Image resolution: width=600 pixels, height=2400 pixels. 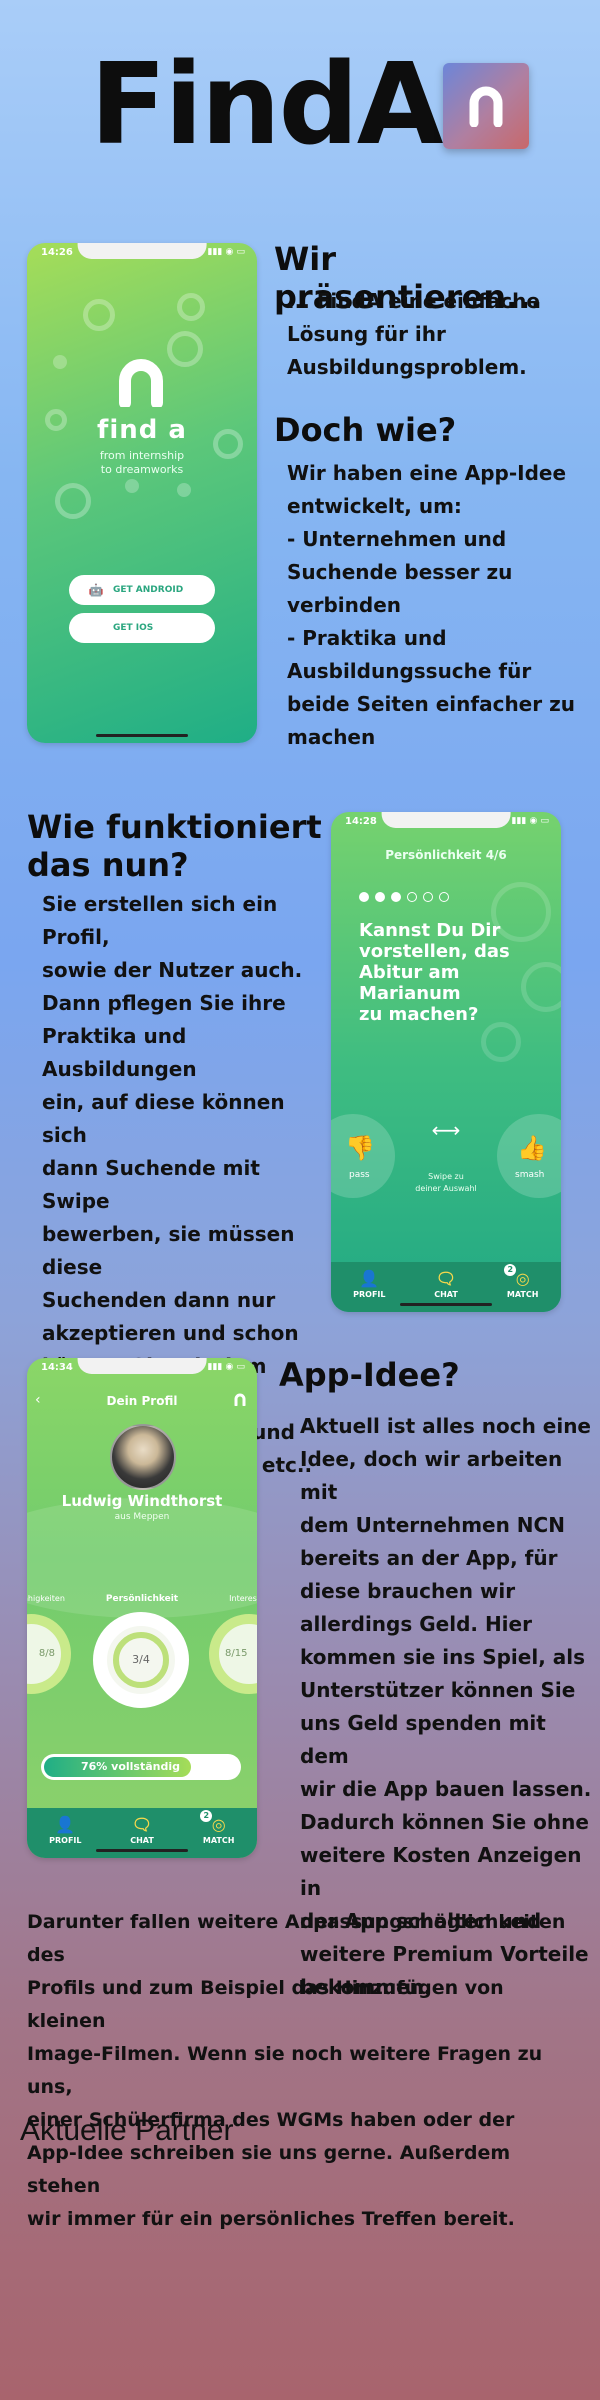 I want to click on get-ios-button: GET IOS, so click(x=142, y=628).